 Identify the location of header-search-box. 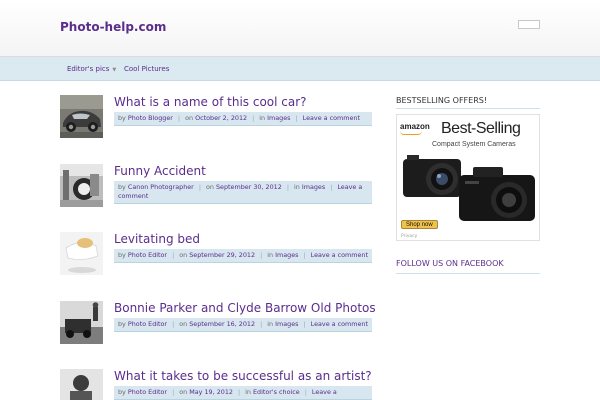
(529, 24).